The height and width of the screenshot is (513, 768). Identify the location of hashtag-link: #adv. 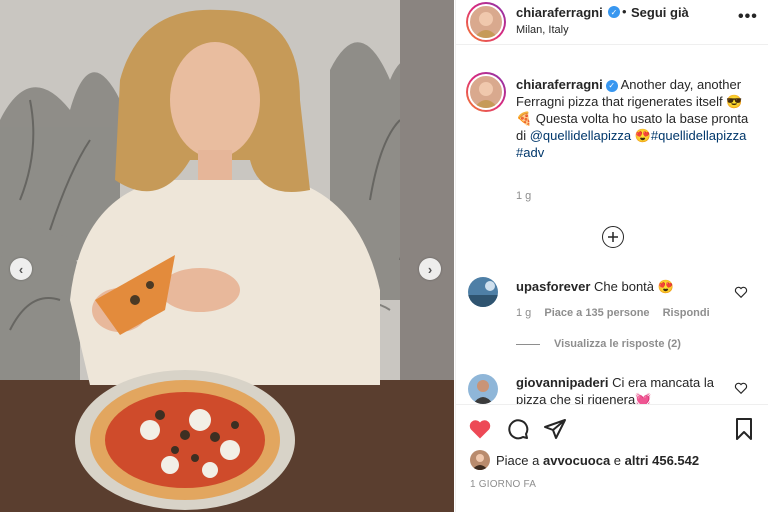
(530, 152).